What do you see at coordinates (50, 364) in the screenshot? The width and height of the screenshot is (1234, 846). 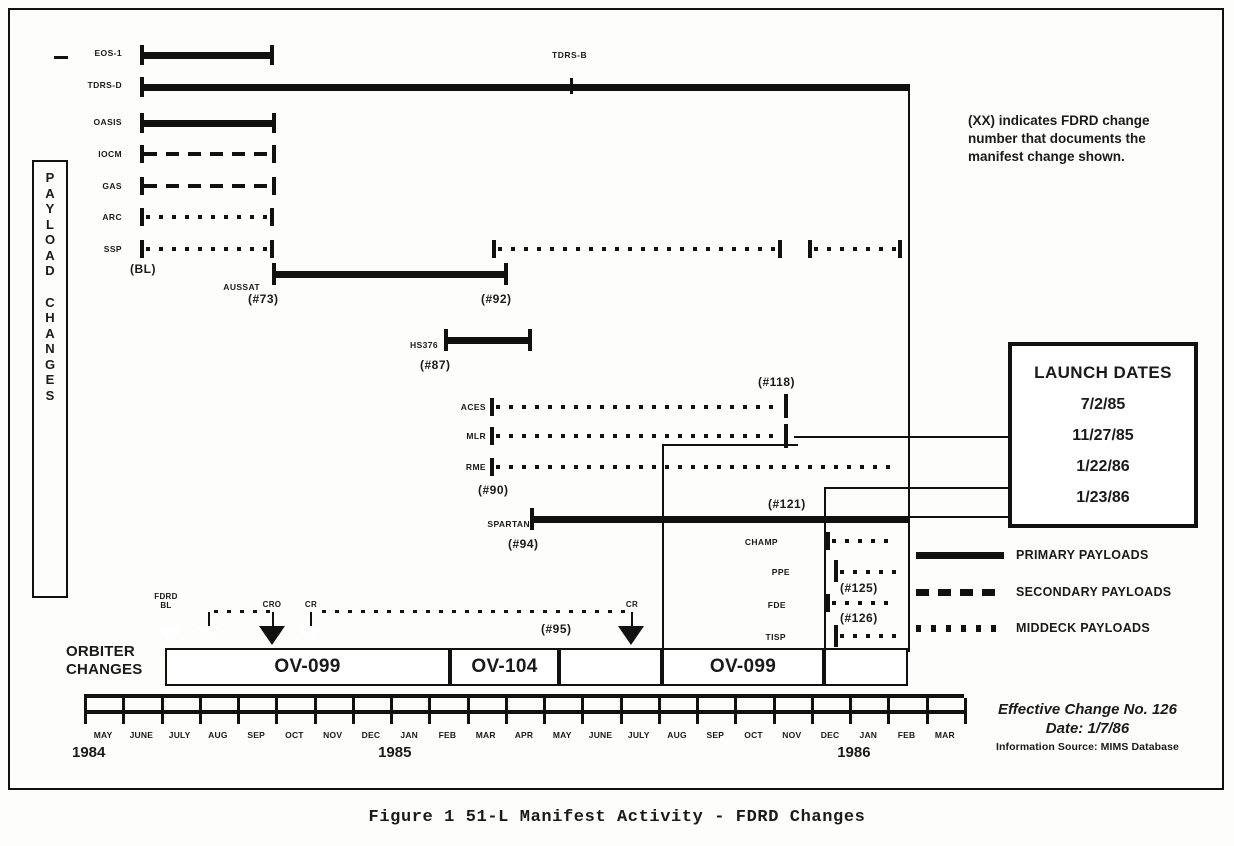 I see `side-label-char: G` at bounding box center [50, 364].